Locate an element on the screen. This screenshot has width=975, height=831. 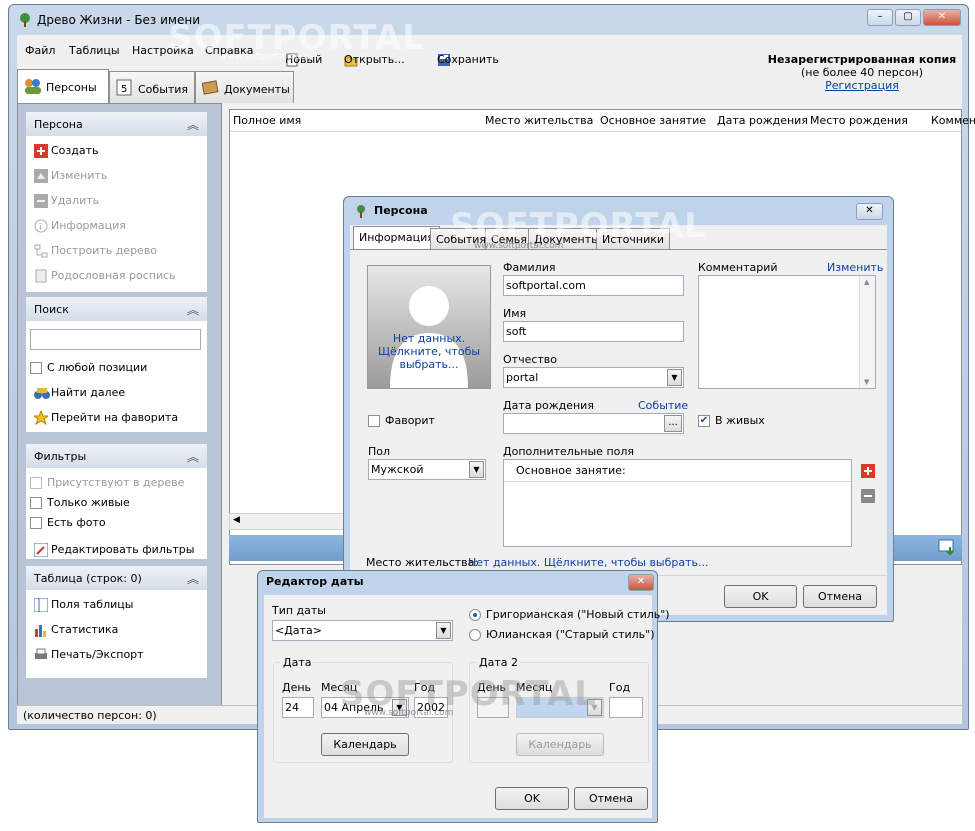
tab-sources: Источники is located at coordinates (633, 238).